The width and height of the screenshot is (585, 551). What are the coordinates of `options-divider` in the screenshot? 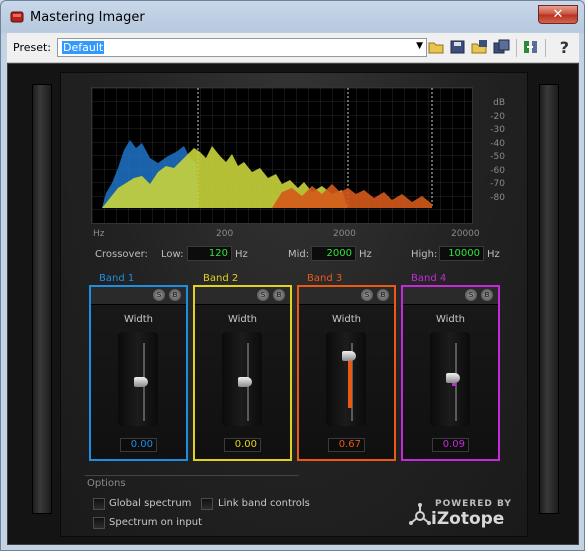 It's located at (192, 475).